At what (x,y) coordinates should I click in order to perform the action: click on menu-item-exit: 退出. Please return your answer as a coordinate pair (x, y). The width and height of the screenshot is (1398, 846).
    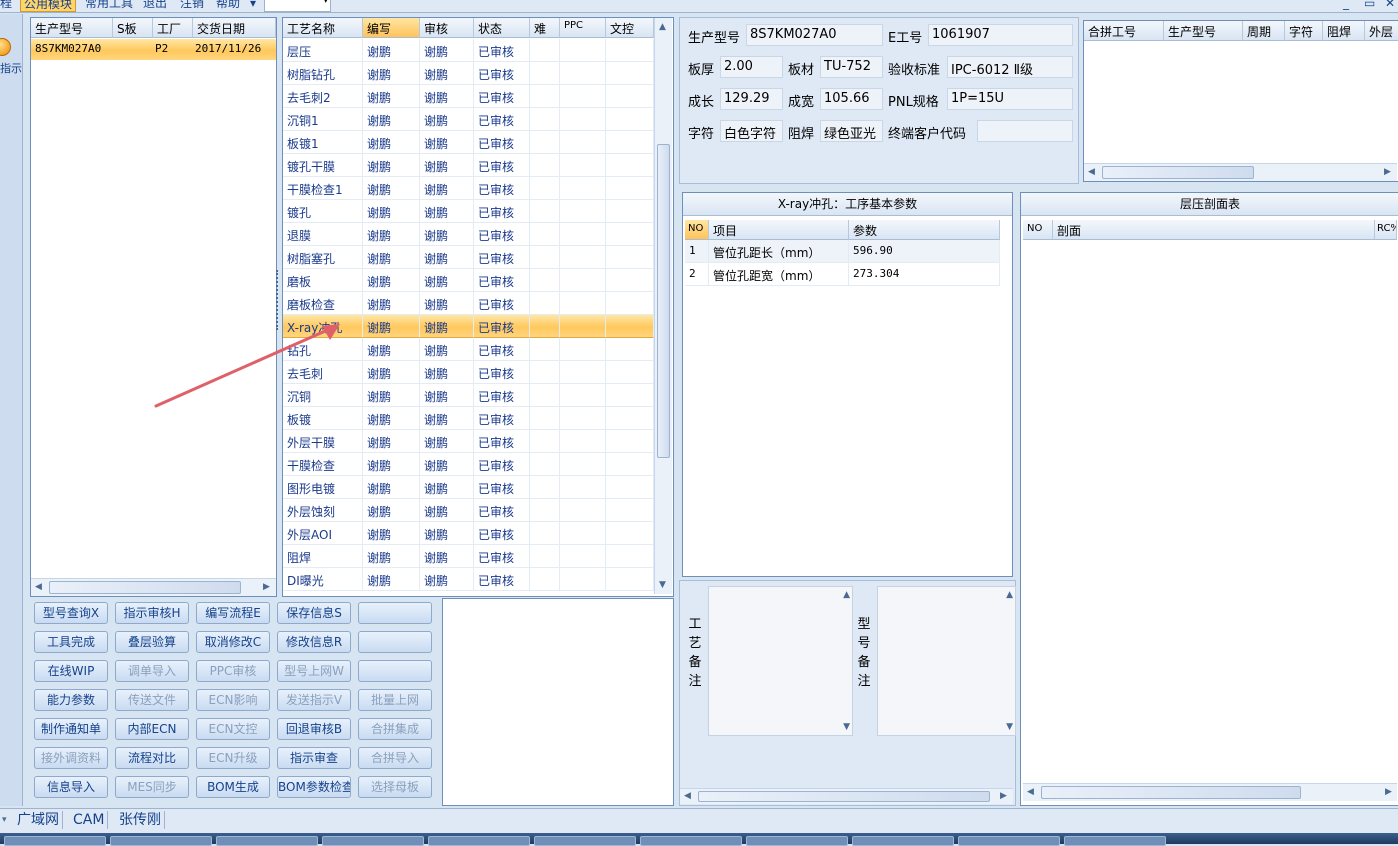
    Looking at the image, I should click on (155, 5).